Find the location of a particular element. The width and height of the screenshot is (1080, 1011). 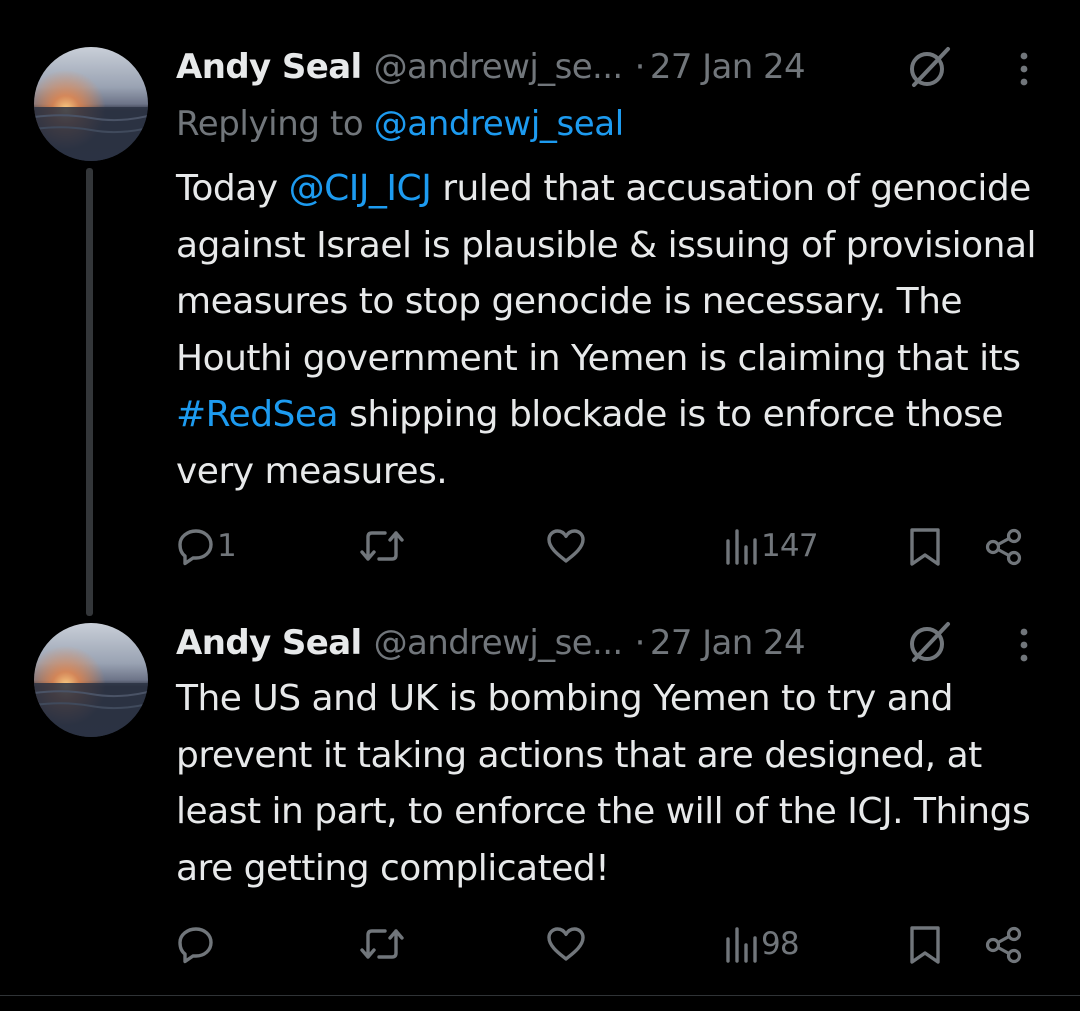

tweet-actions: 1 147 is located at coordinates (540, 546).